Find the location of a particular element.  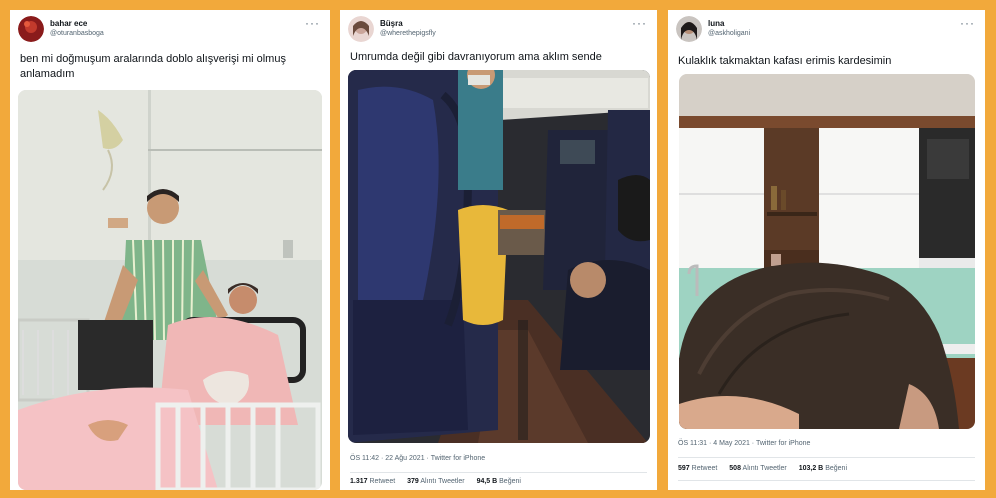

display-name: Büşra is located at coordinates (391, 23).